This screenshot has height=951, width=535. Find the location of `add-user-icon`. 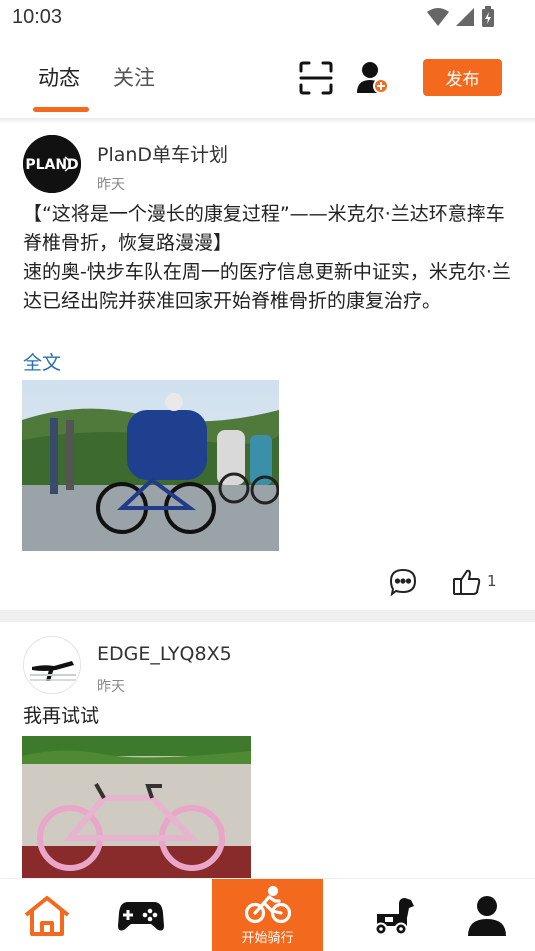

add-user-icon is located at coordinates (373, 78).